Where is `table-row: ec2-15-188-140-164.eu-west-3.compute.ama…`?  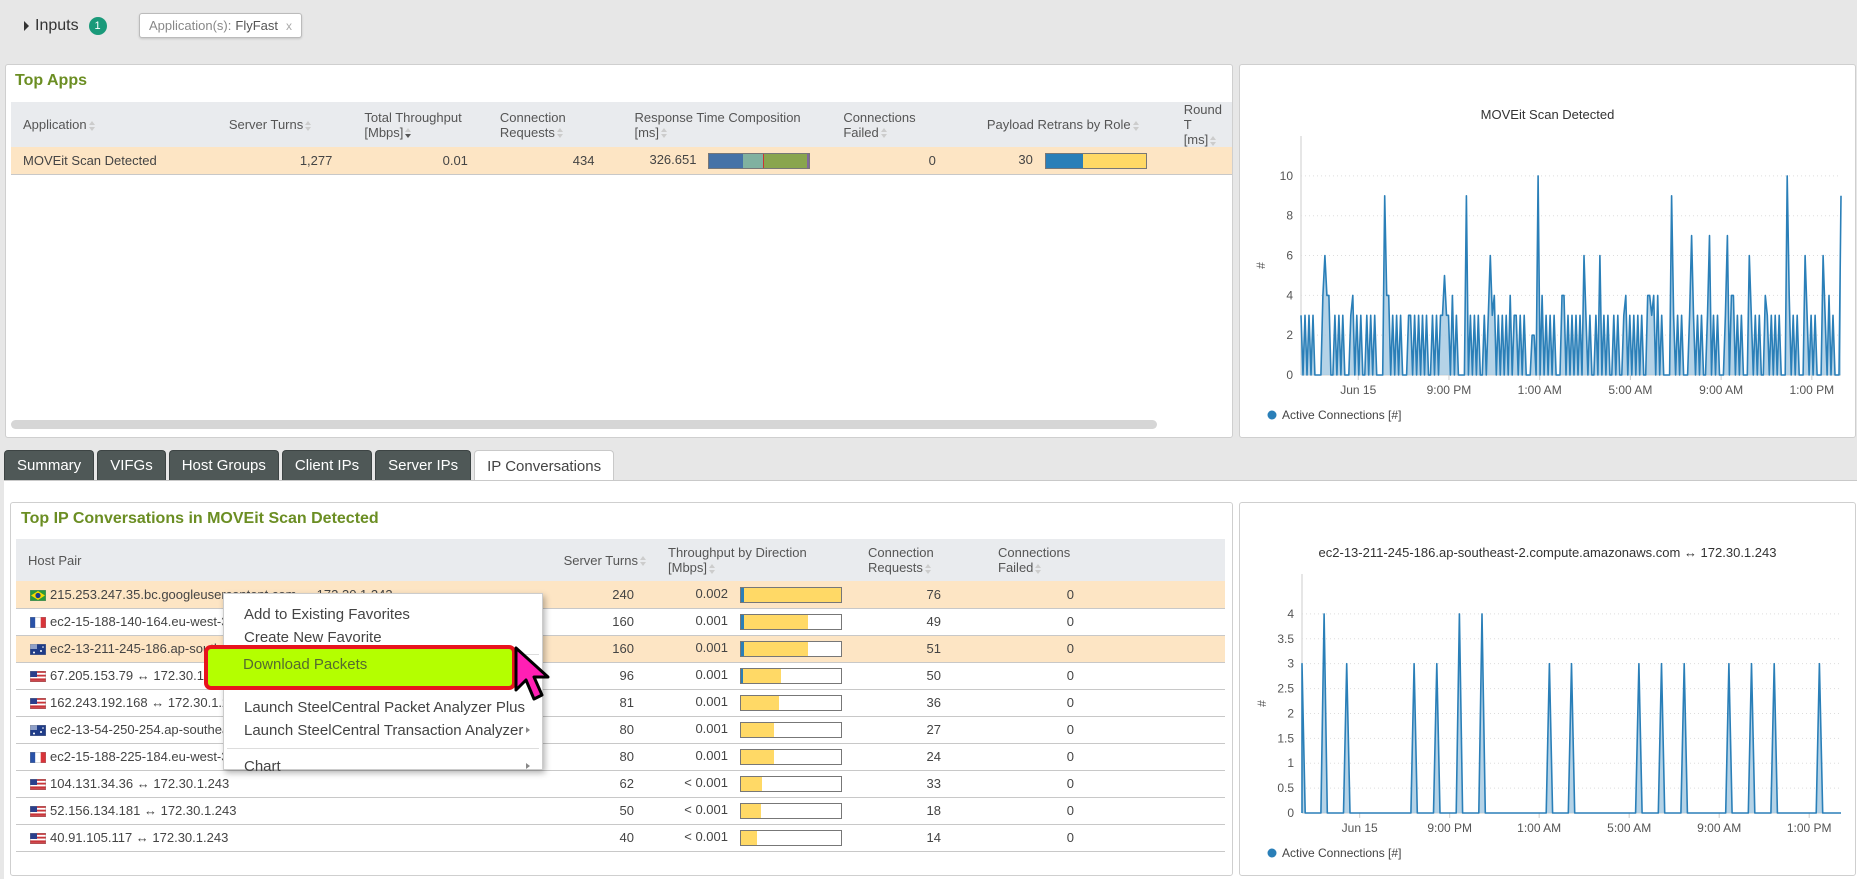 table-row: ec2-15-188-140-164.eu-west-3.compute.ama… is located at coordinates (620, 622).